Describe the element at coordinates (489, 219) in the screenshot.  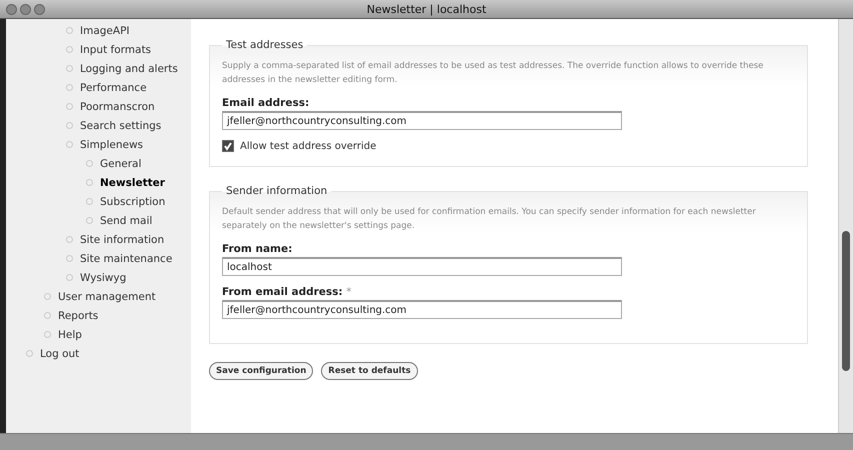
I see `description-text: Default sender address that will only be used for confirmation emails. You can specify sender information for each newsletter separately on the newsletter's settings page.` at that location.